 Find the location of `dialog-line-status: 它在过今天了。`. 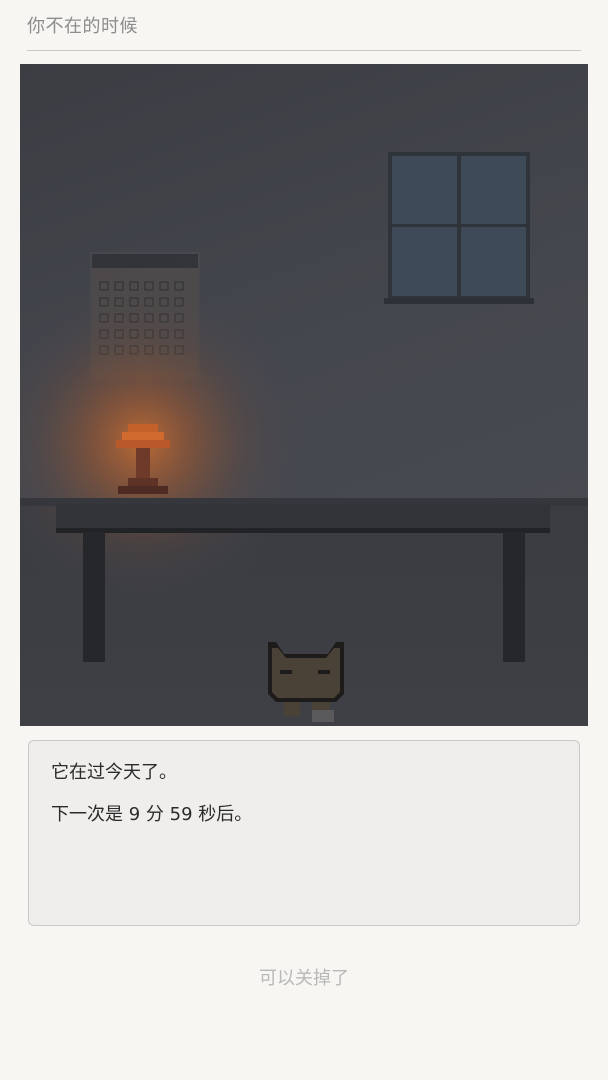

dialog-line-status: 它在过今天了。 is located at coordinates (114, 772).